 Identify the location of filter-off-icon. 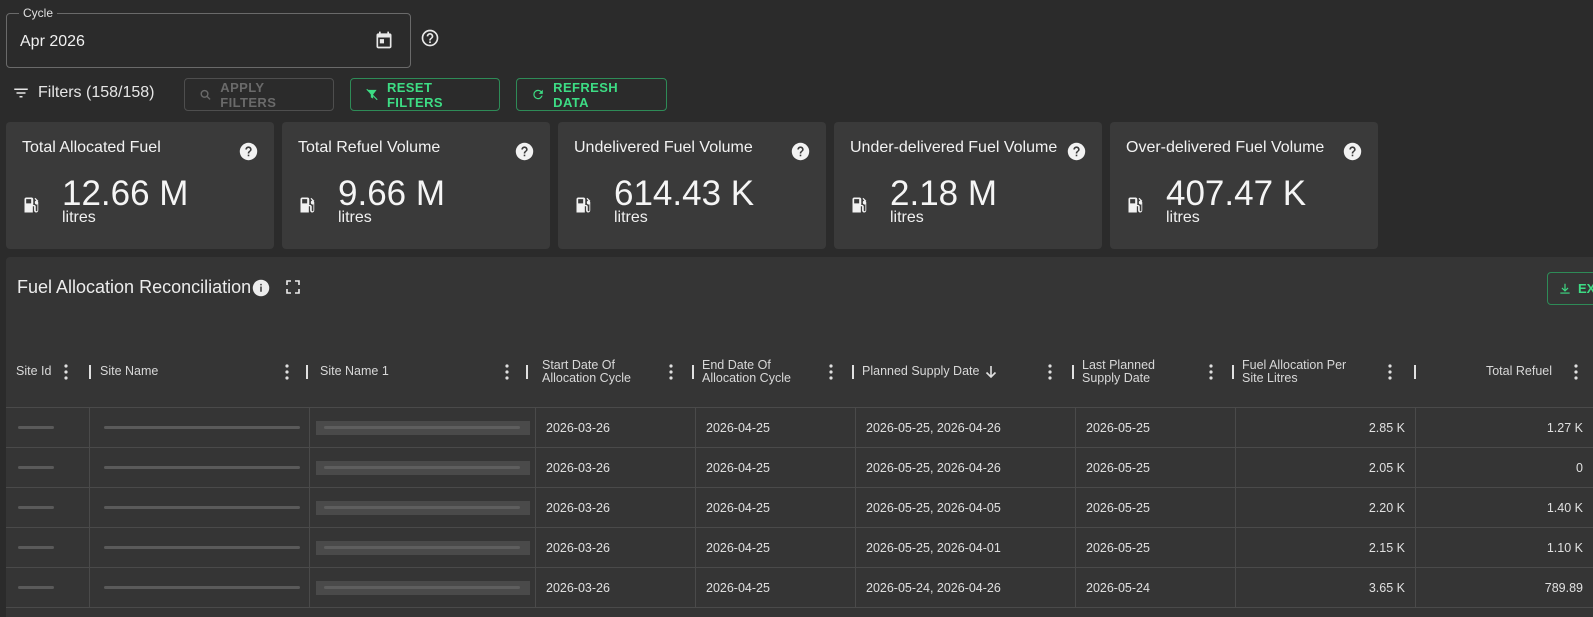
(372, 94).